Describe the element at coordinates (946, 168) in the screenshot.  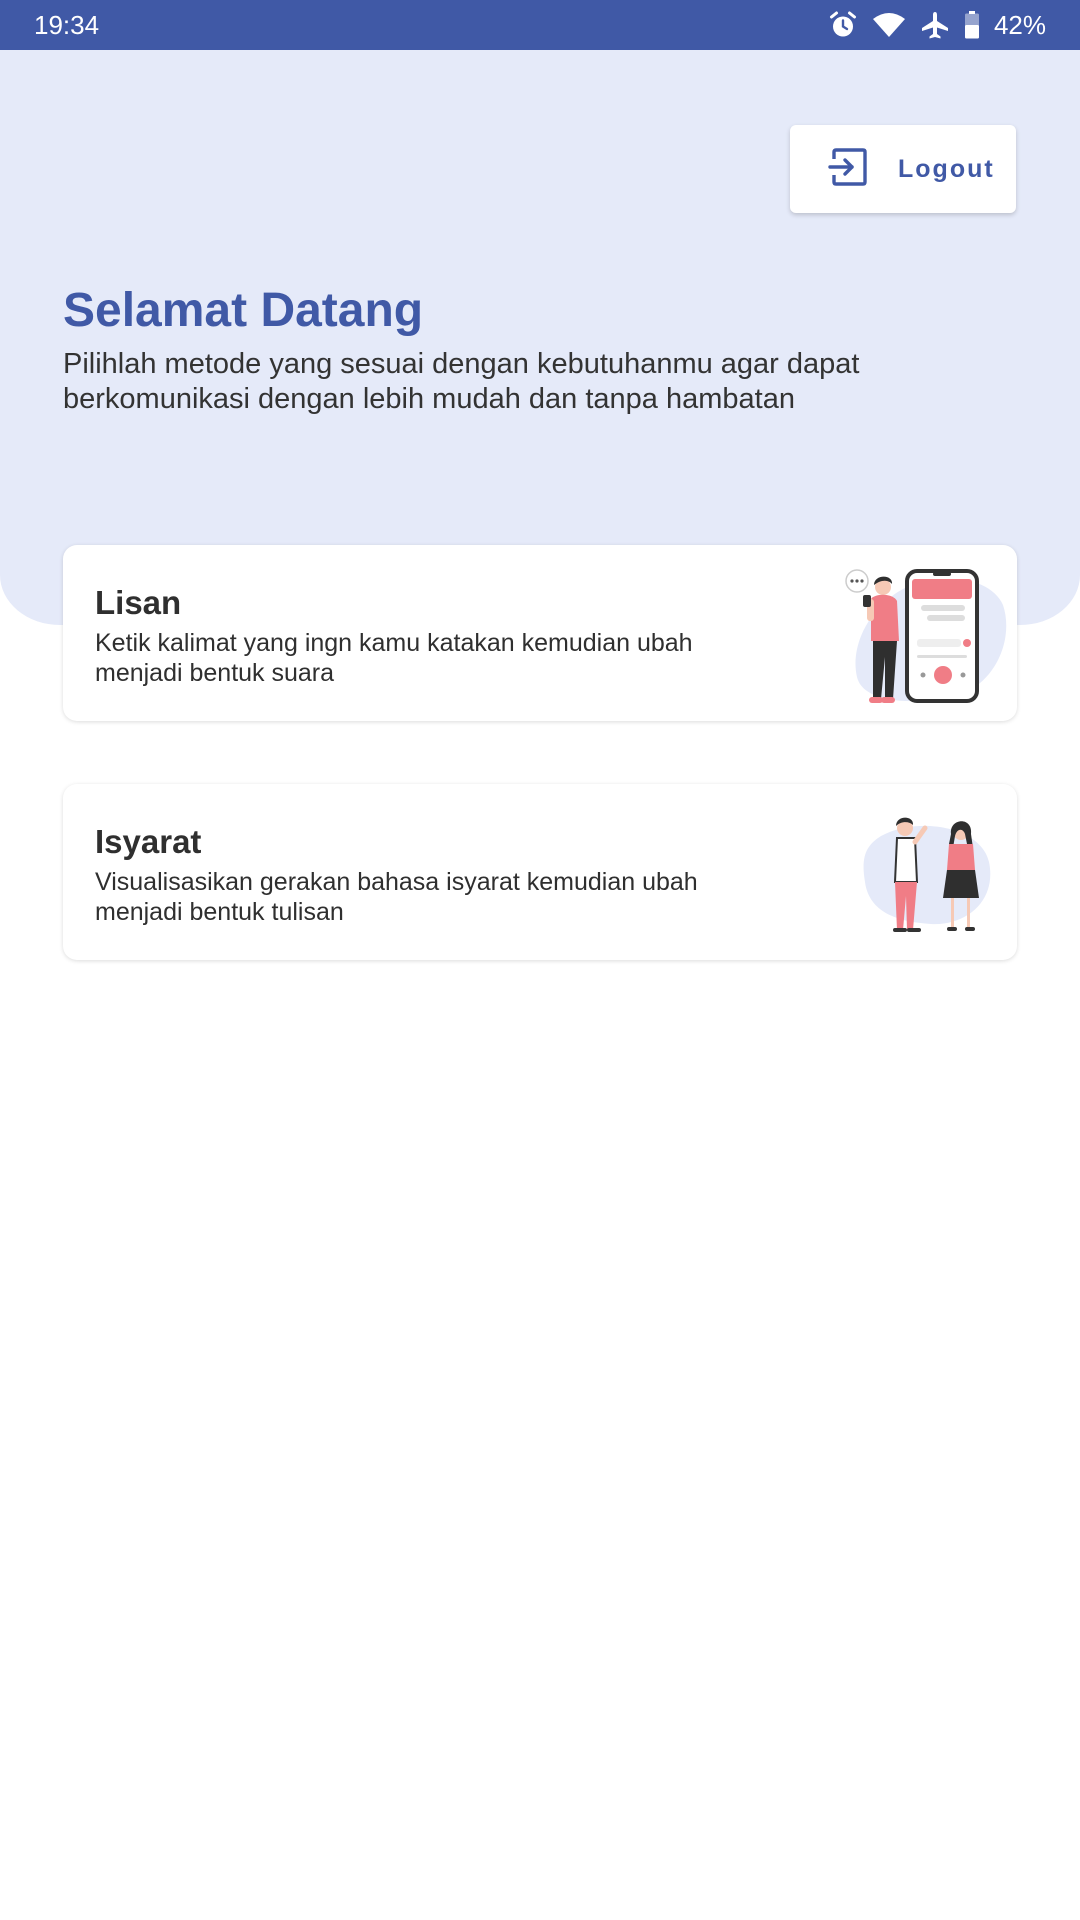
I see `logout-label: Logout` at that location.